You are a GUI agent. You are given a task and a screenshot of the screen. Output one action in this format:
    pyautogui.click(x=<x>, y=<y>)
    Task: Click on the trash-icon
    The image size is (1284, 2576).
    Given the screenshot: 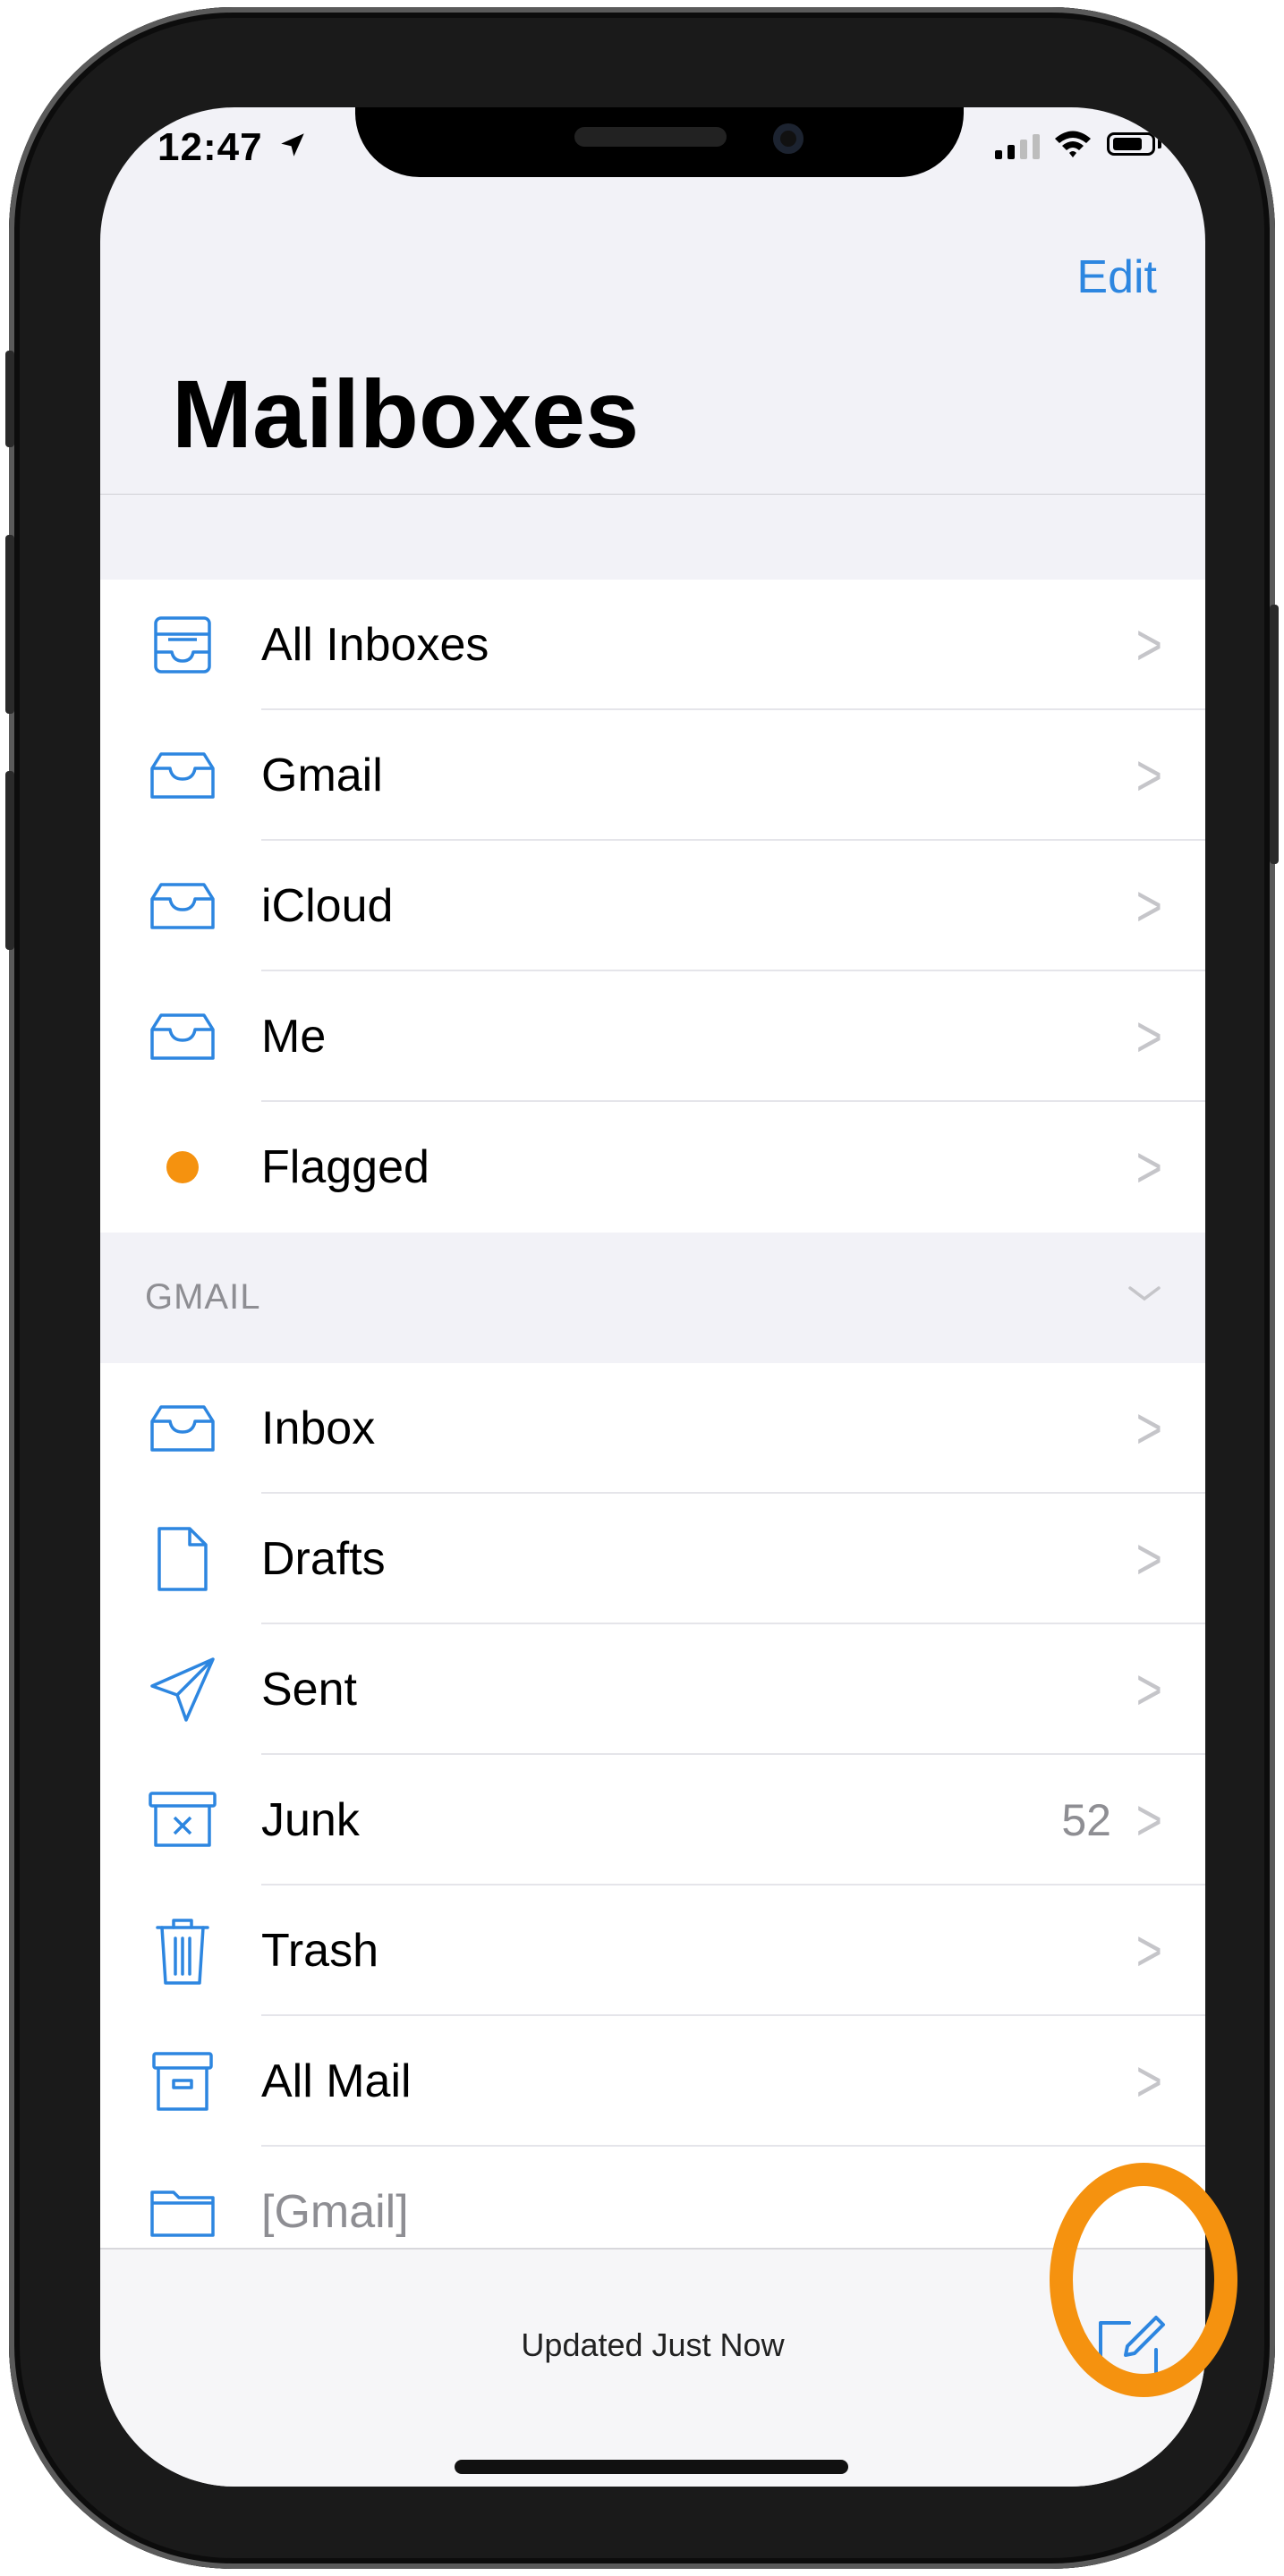 What is the action you would take?
    pyautogui.click(x=182, y=1951)
    